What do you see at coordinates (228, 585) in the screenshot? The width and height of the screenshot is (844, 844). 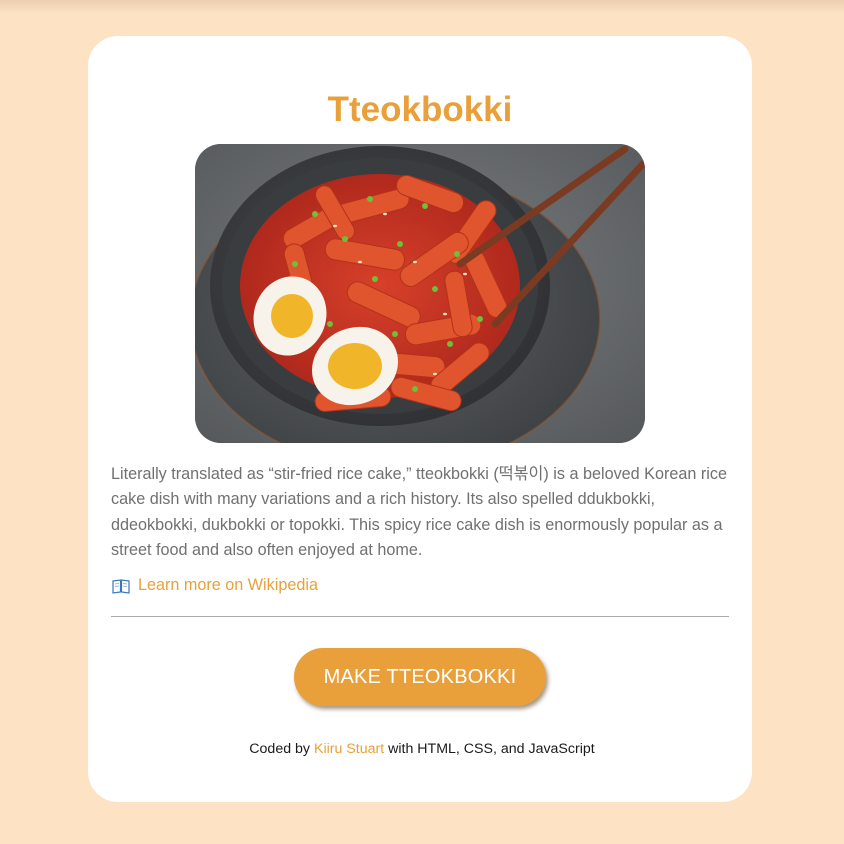 I see `wikipedia-link: Learn more on Wikipedia` at bounding box center [228, 585].